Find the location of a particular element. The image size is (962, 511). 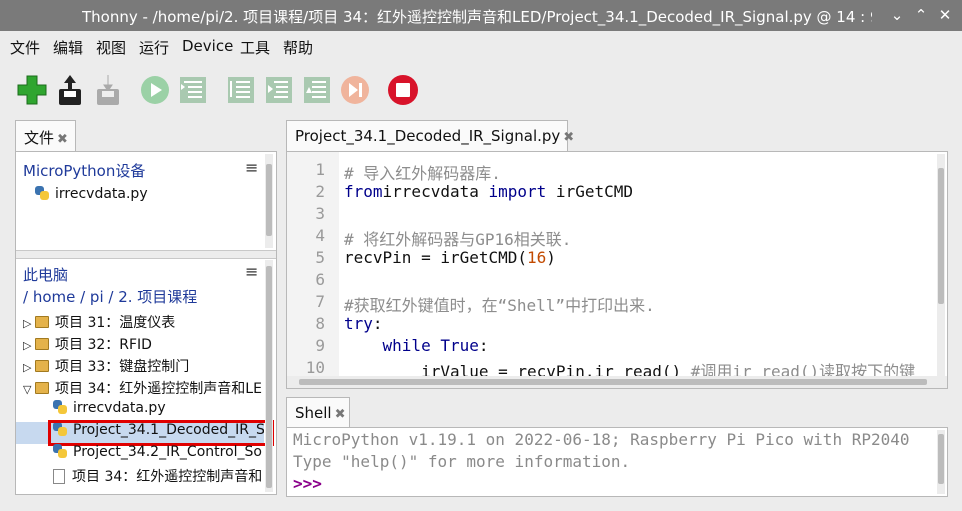

save-file-icon is located at coordinates (108, 90).